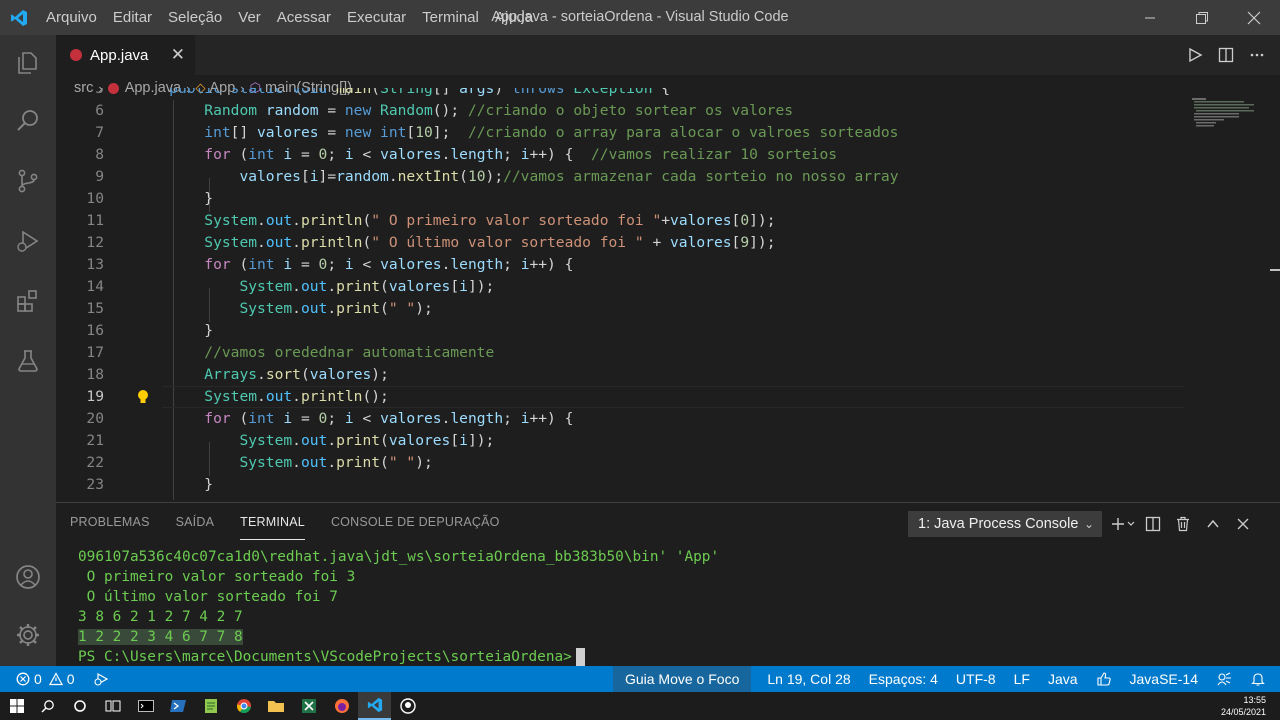 The width and height of the screenshot is (1280, 720). What do you see at coordinates (95, 440) in the screenshot?
I see `line-number: 21` at bounding box center [95, 440].